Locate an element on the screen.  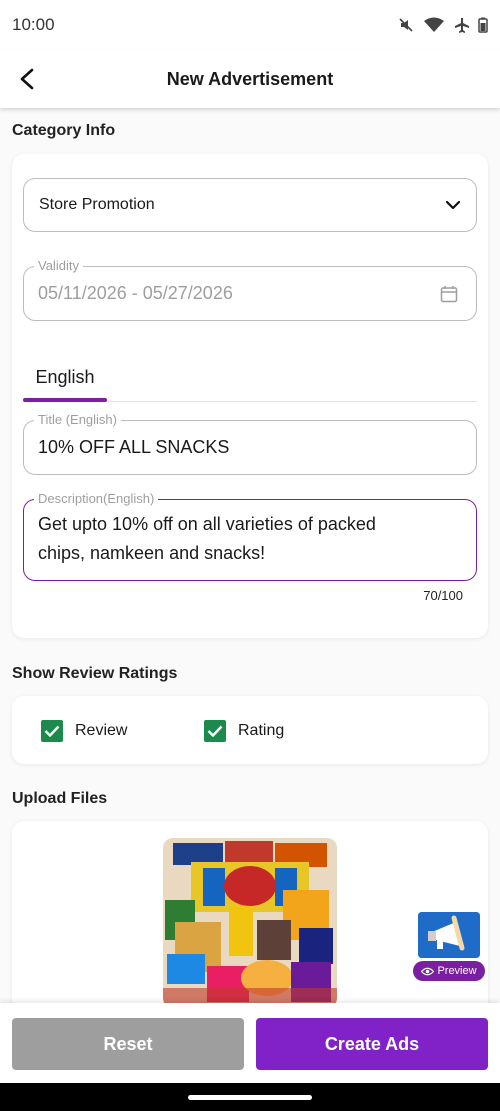
tab-english-label: English is located at coordinates (65, 376).